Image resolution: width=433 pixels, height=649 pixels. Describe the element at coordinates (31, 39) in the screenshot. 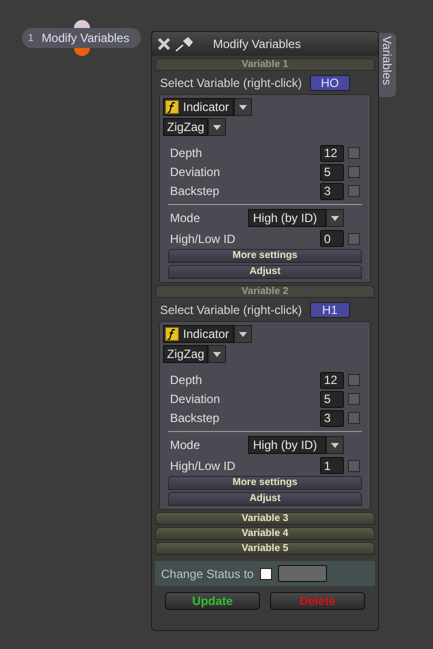

I see `node-number: 1` at that location.